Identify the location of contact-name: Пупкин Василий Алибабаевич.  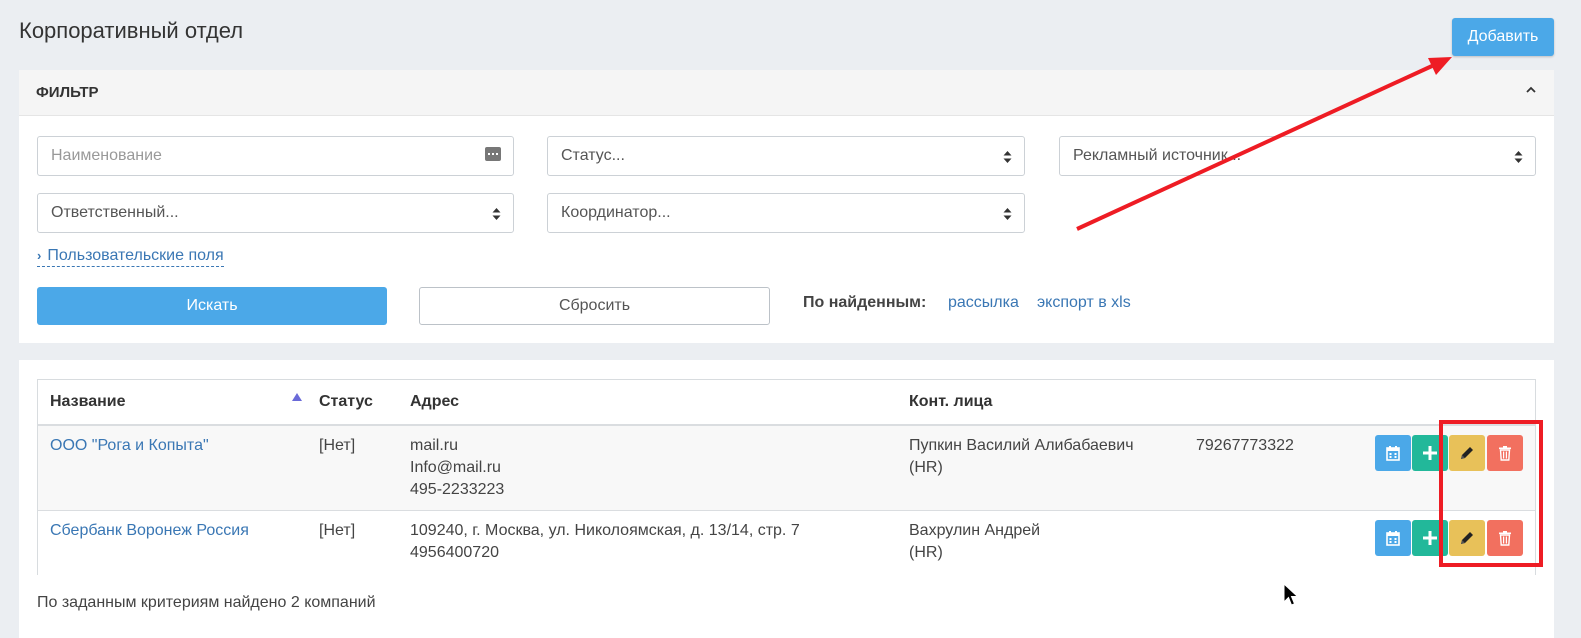
(1021, 445).